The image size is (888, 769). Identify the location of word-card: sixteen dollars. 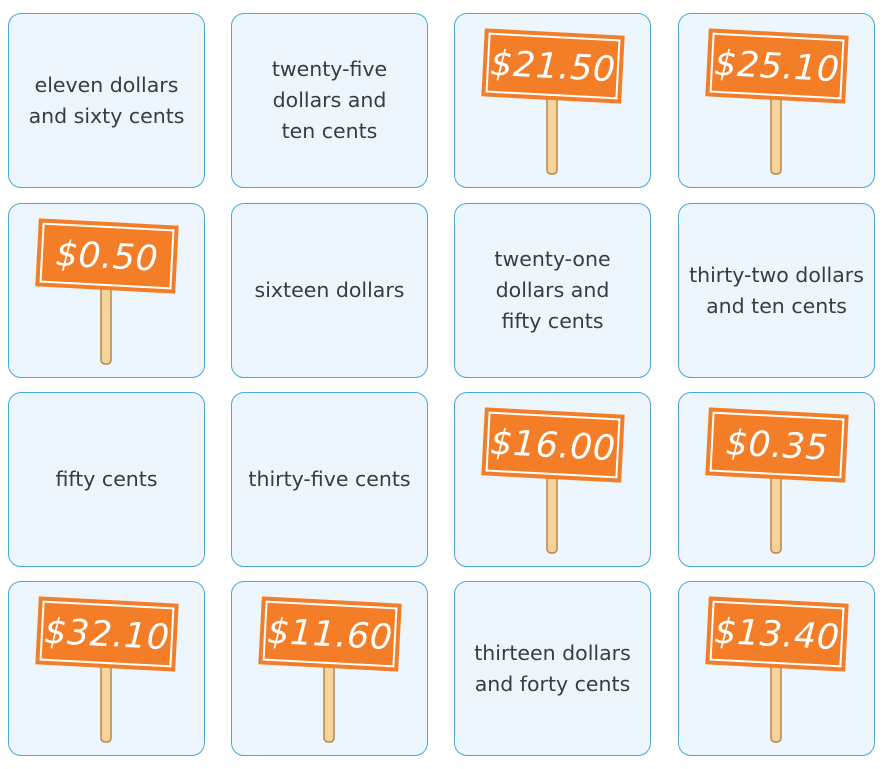
(329, 290).